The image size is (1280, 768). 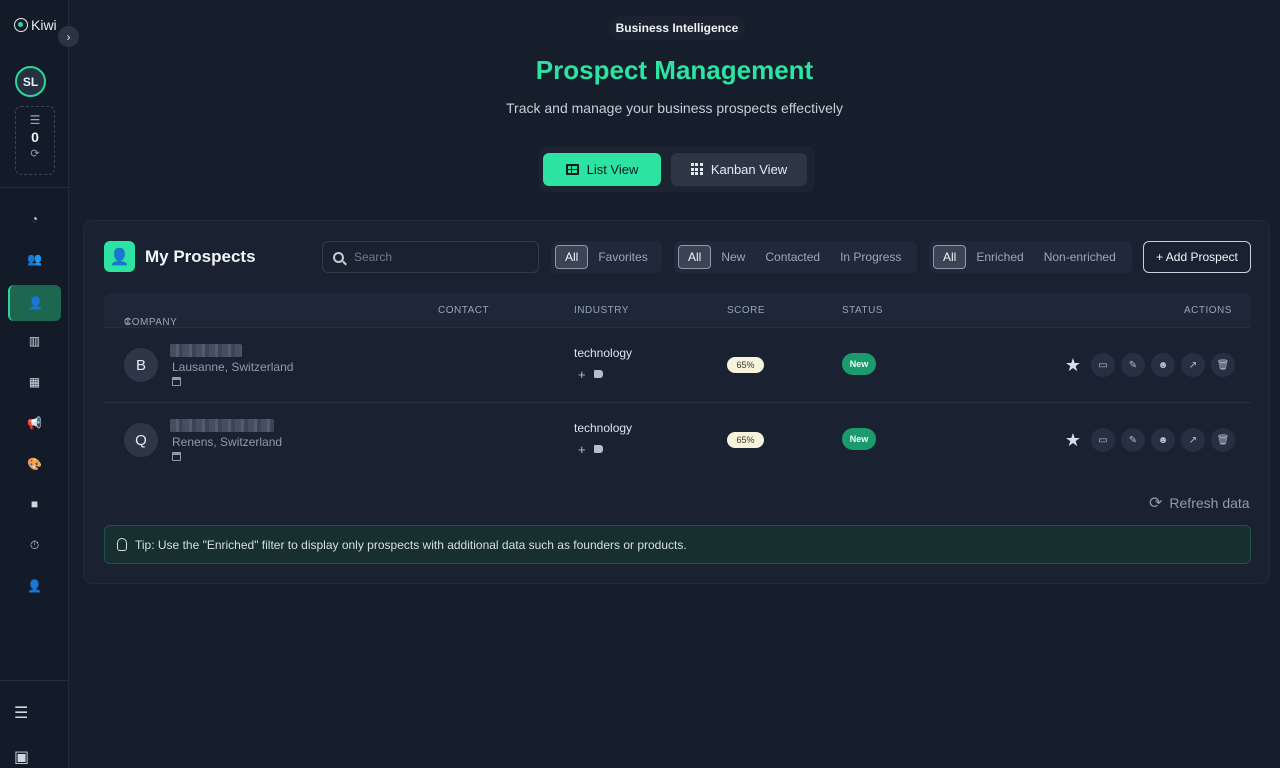 What do you see at coordinates (572, 257) in the screenshot?
I see `filter-all-favorites: All` at bounding box center [572, 257].